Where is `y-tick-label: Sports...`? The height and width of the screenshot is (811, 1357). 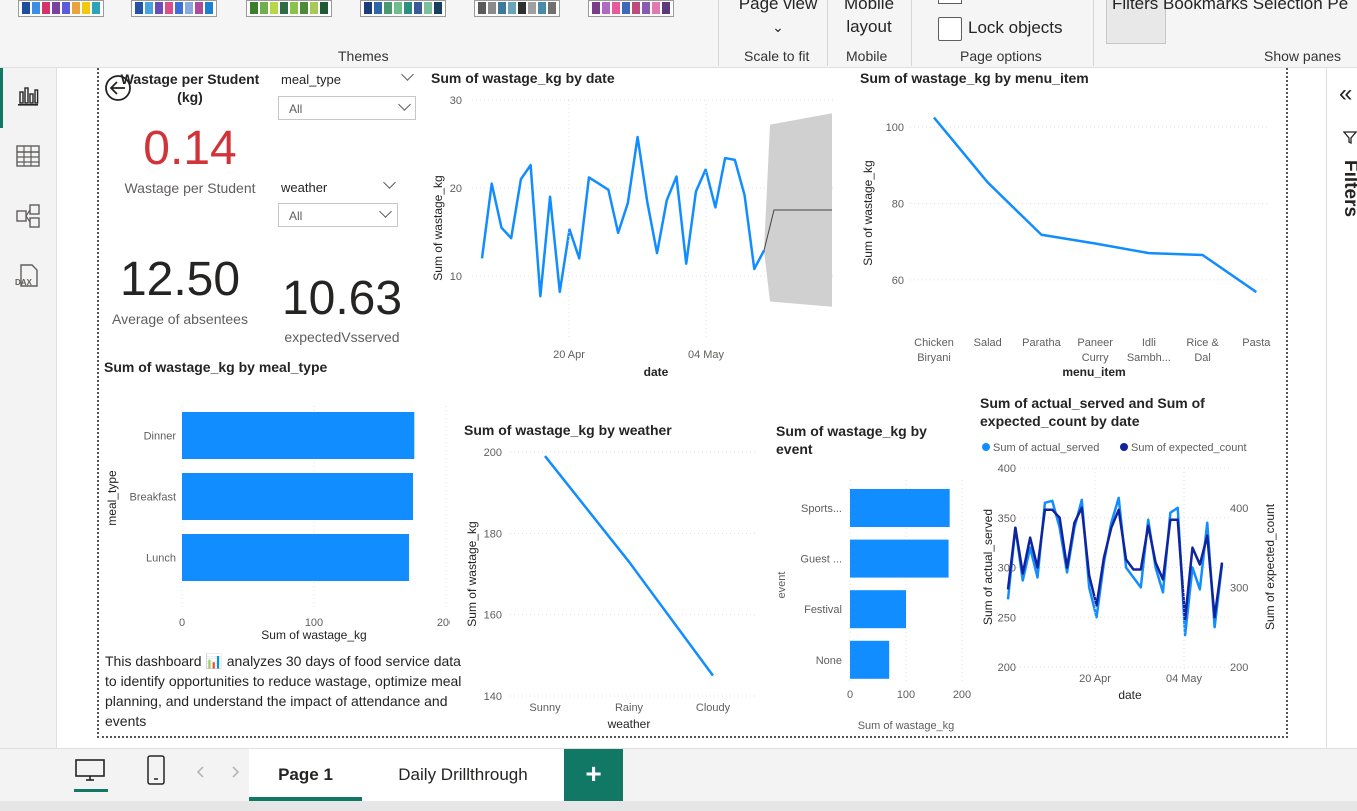 y-tick-label: Sports... is located at coordinates (821, 509).